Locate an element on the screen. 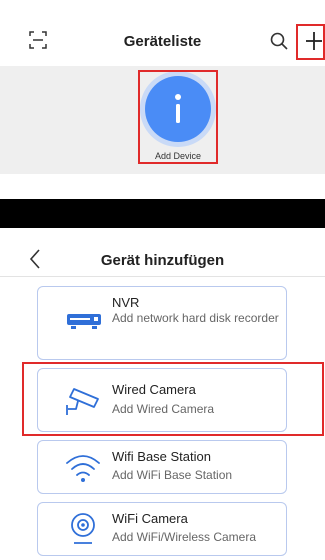  wifi-icon is located at coordinates (83, 468).